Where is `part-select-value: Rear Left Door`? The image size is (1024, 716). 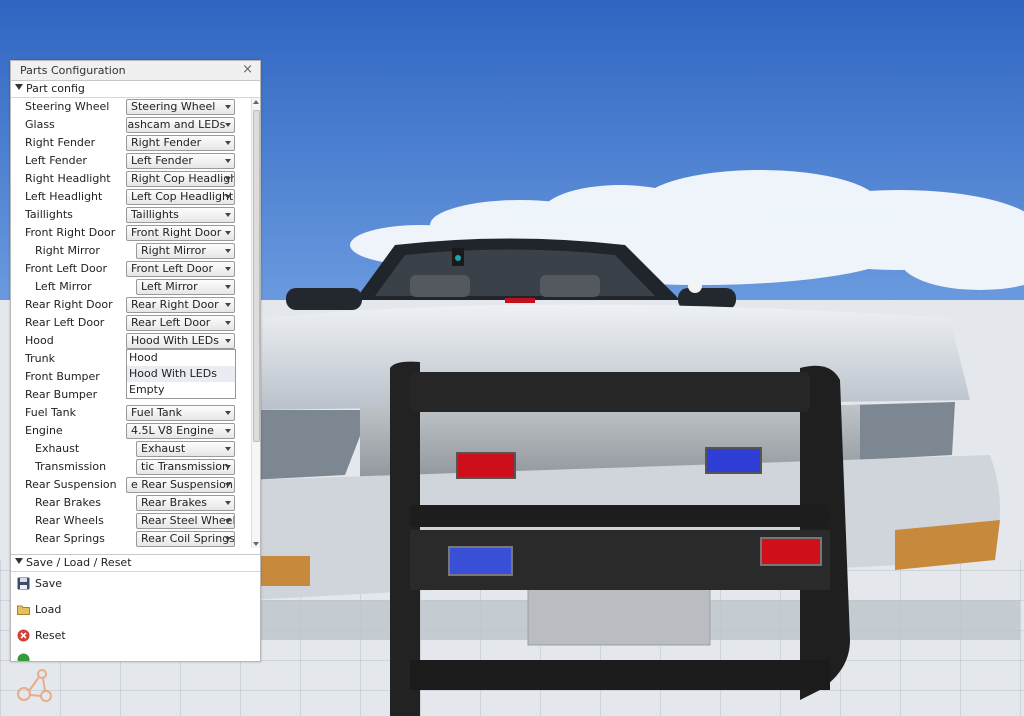 part-select-value: Rear Left Door is located at coordinates (171, 322).